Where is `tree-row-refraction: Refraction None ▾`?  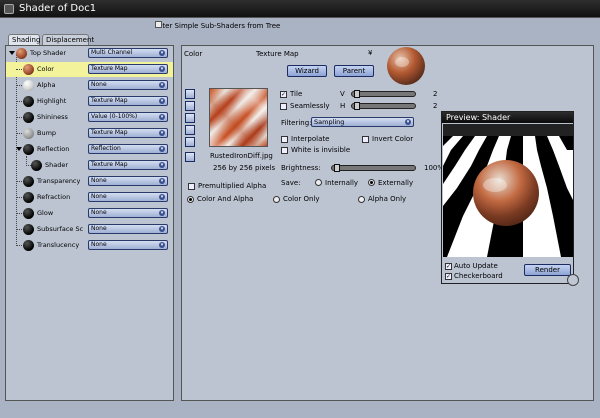
tree-row-refraction: Refraction None ▾ is located at coordinates (89, 197).